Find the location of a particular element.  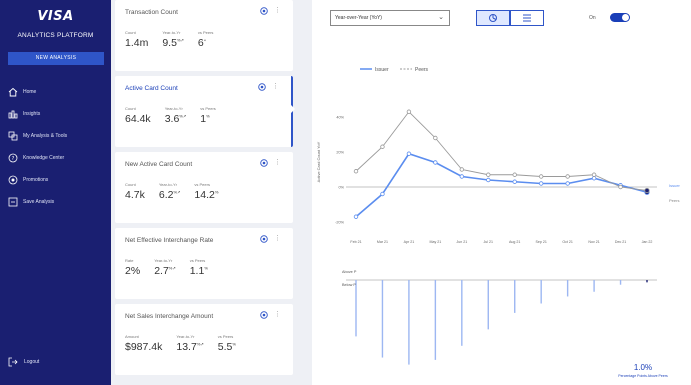

y-tick-label: 0% is located at coordinates (342, 188).